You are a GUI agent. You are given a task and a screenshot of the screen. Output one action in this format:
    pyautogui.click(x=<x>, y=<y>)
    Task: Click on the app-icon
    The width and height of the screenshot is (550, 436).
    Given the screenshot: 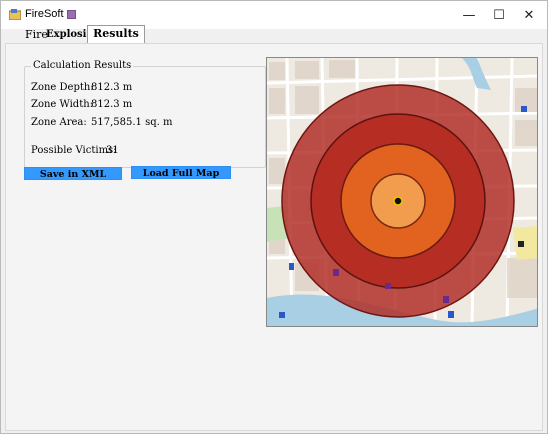 What is the action you would take?
    pyautogui.click(x=15, y=14)
    